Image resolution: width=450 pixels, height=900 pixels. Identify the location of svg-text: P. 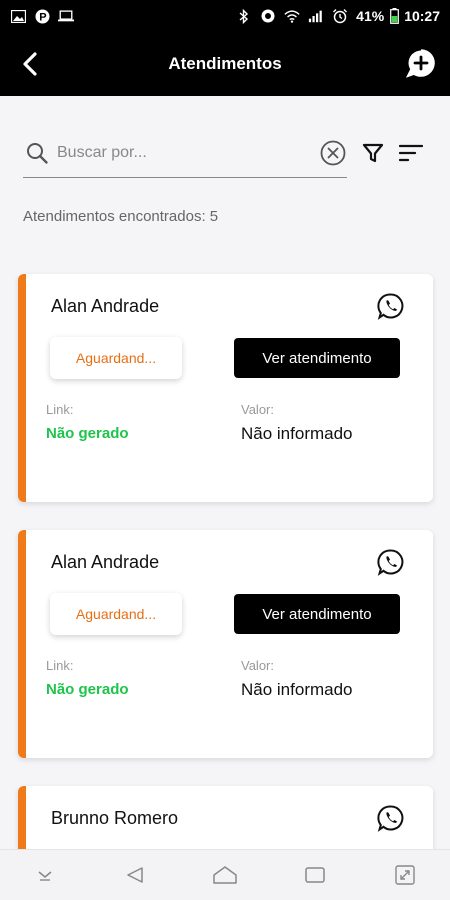
(42, 17).